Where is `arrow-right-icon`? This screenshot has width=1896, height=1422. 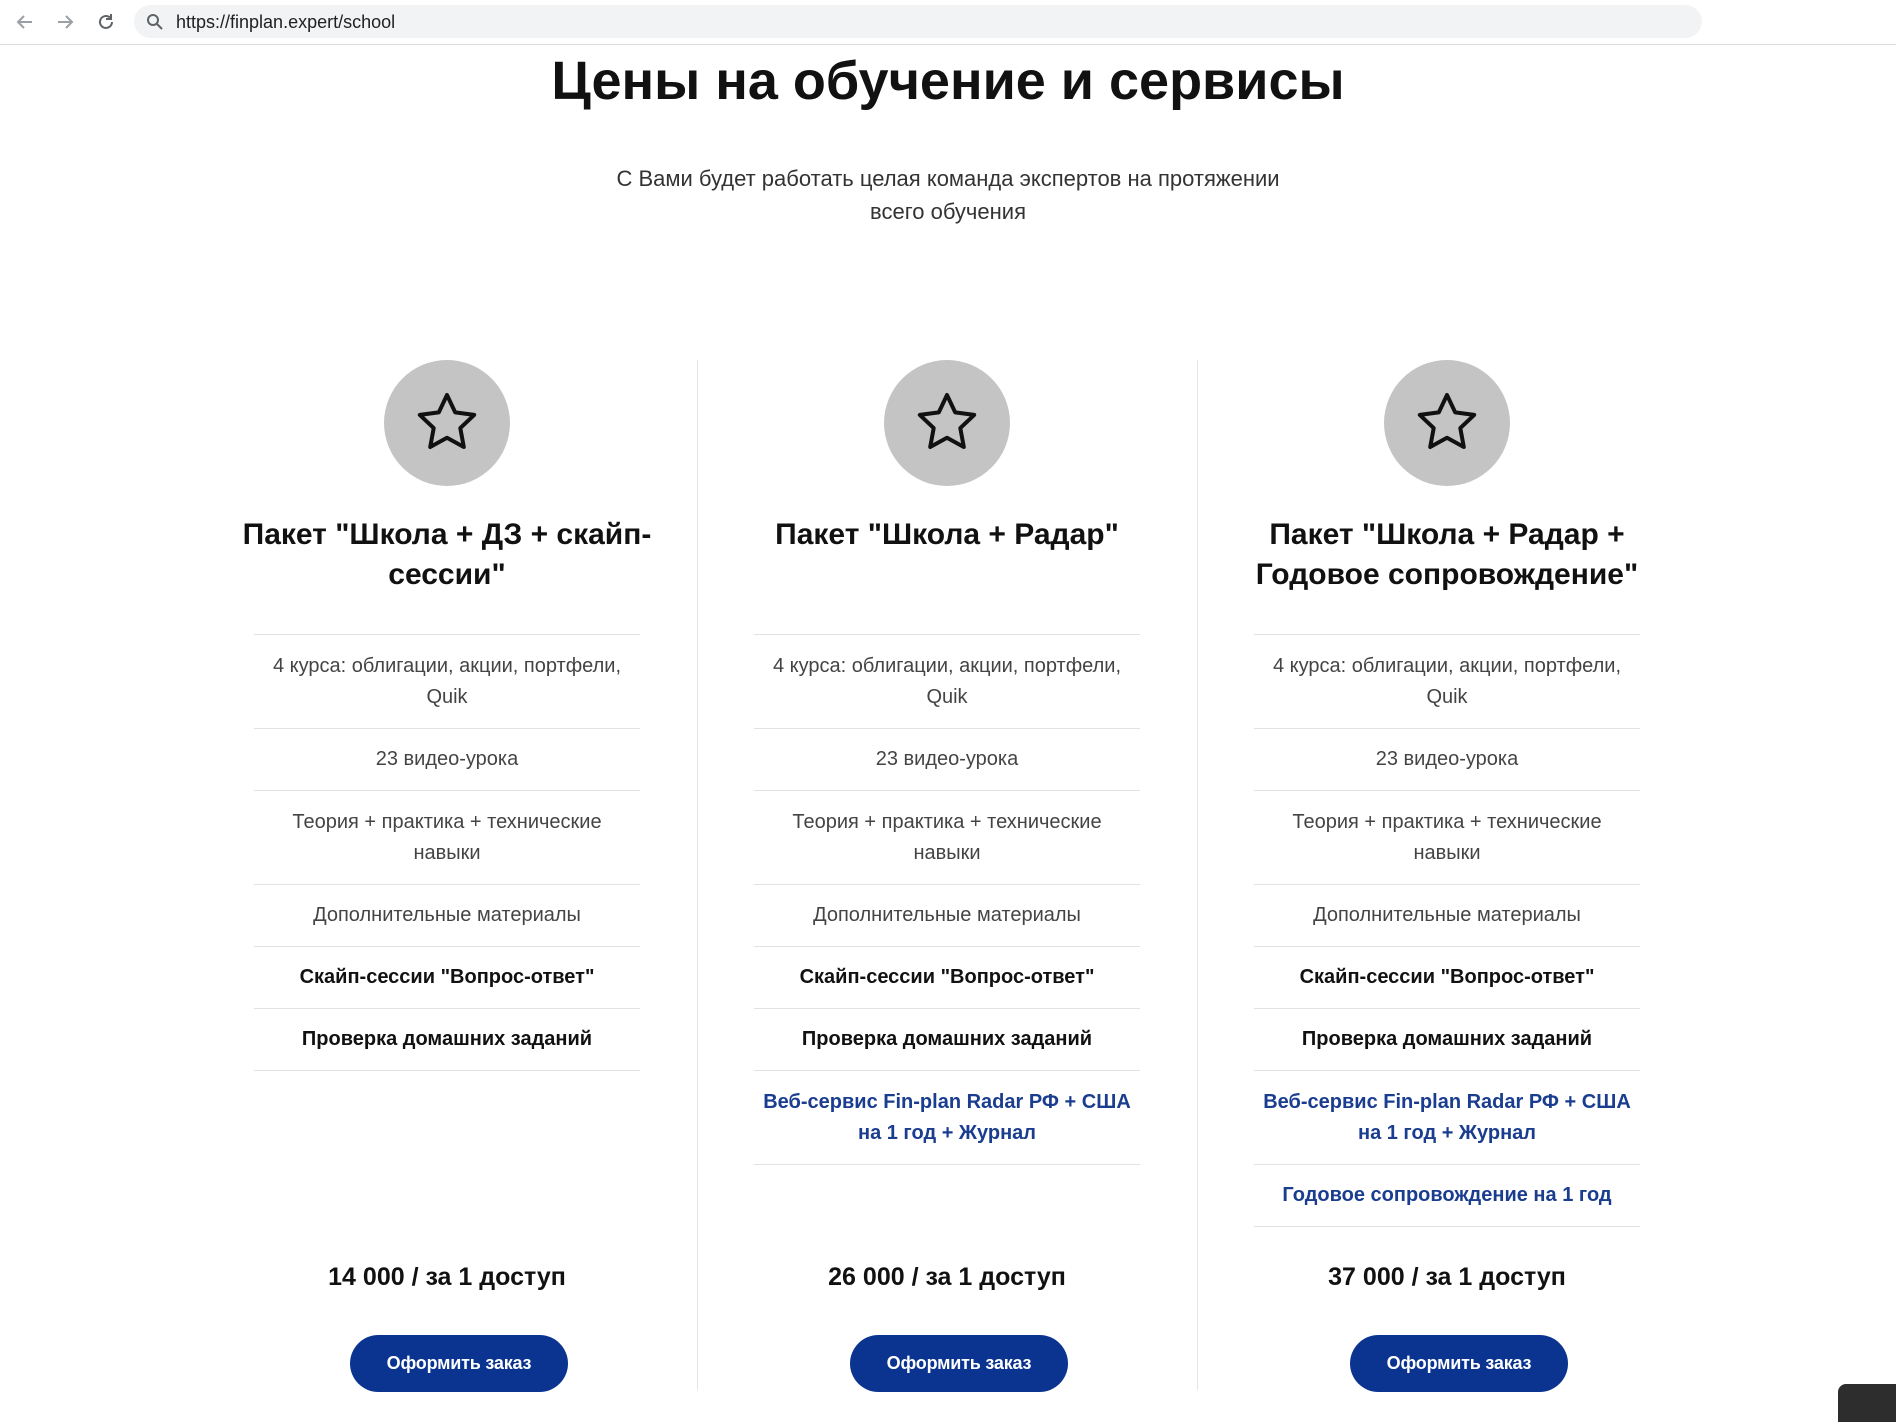
arrow-right-icon is located at coordinates (66, 22).